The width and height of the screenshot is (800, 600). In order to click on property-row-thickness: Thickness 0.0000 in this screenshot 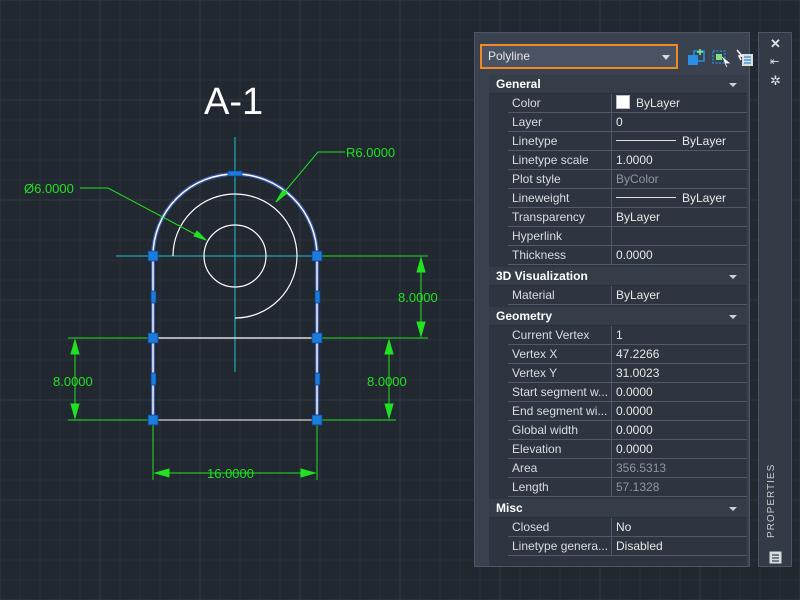, I will do `click(627, 255)`.